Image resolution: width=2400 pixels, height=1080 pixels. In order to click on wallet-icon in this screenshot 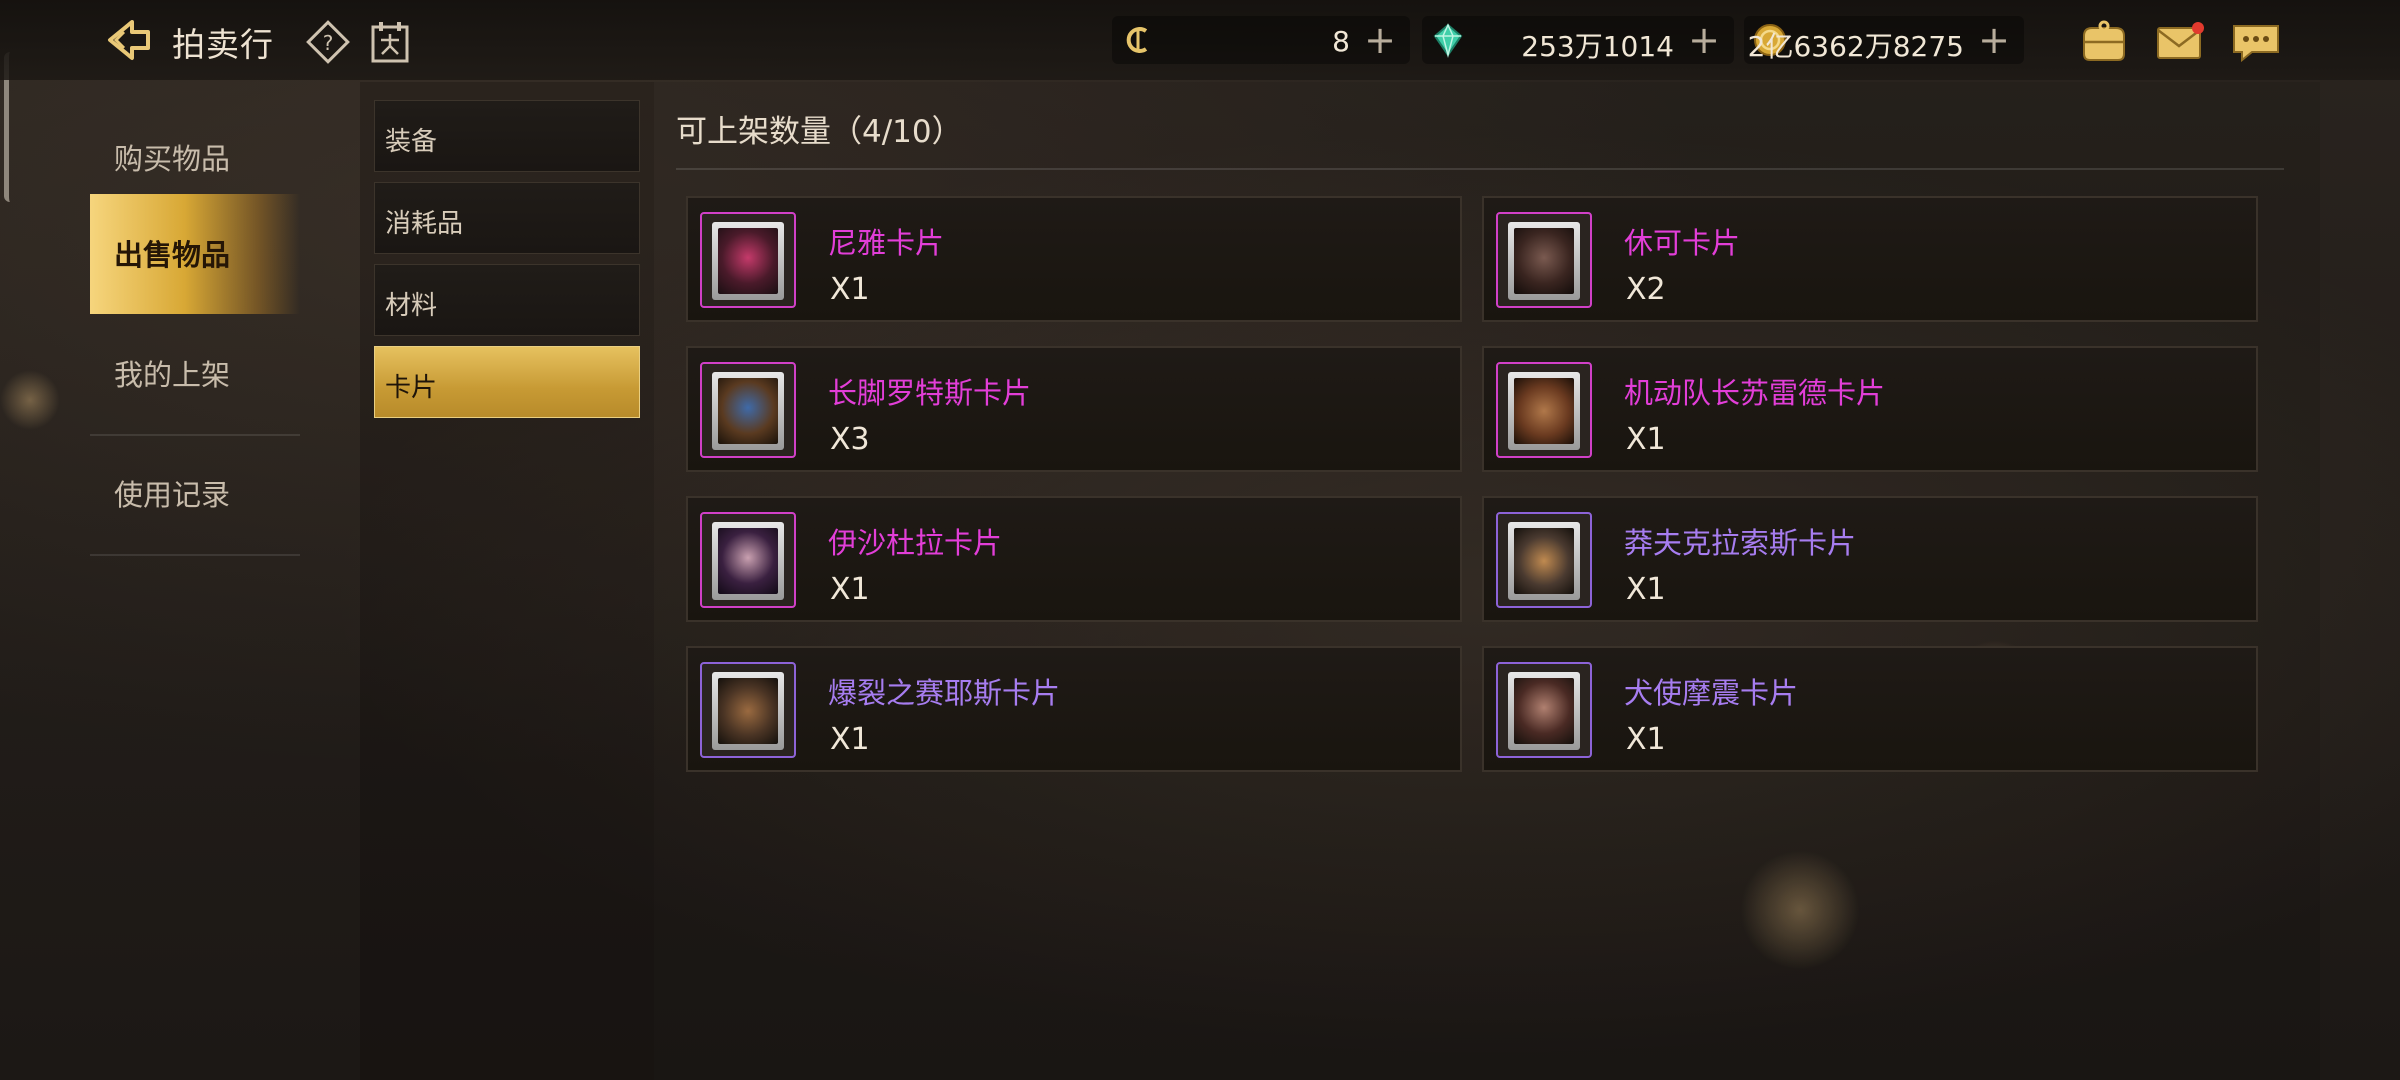, I will do `click(2104, 40)`.